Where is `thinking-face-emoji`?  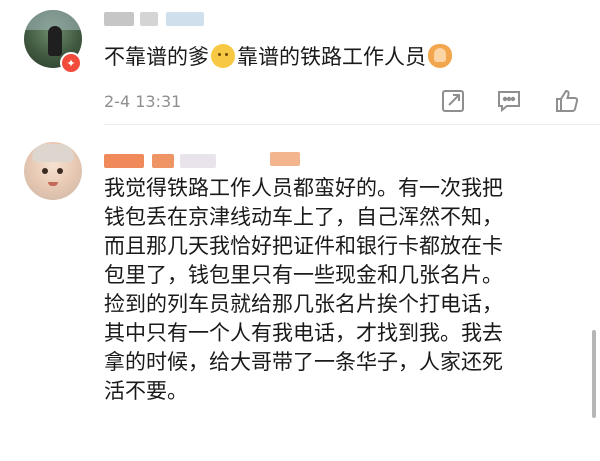
thinking-face-emoji is located at coordinates (223, 56).